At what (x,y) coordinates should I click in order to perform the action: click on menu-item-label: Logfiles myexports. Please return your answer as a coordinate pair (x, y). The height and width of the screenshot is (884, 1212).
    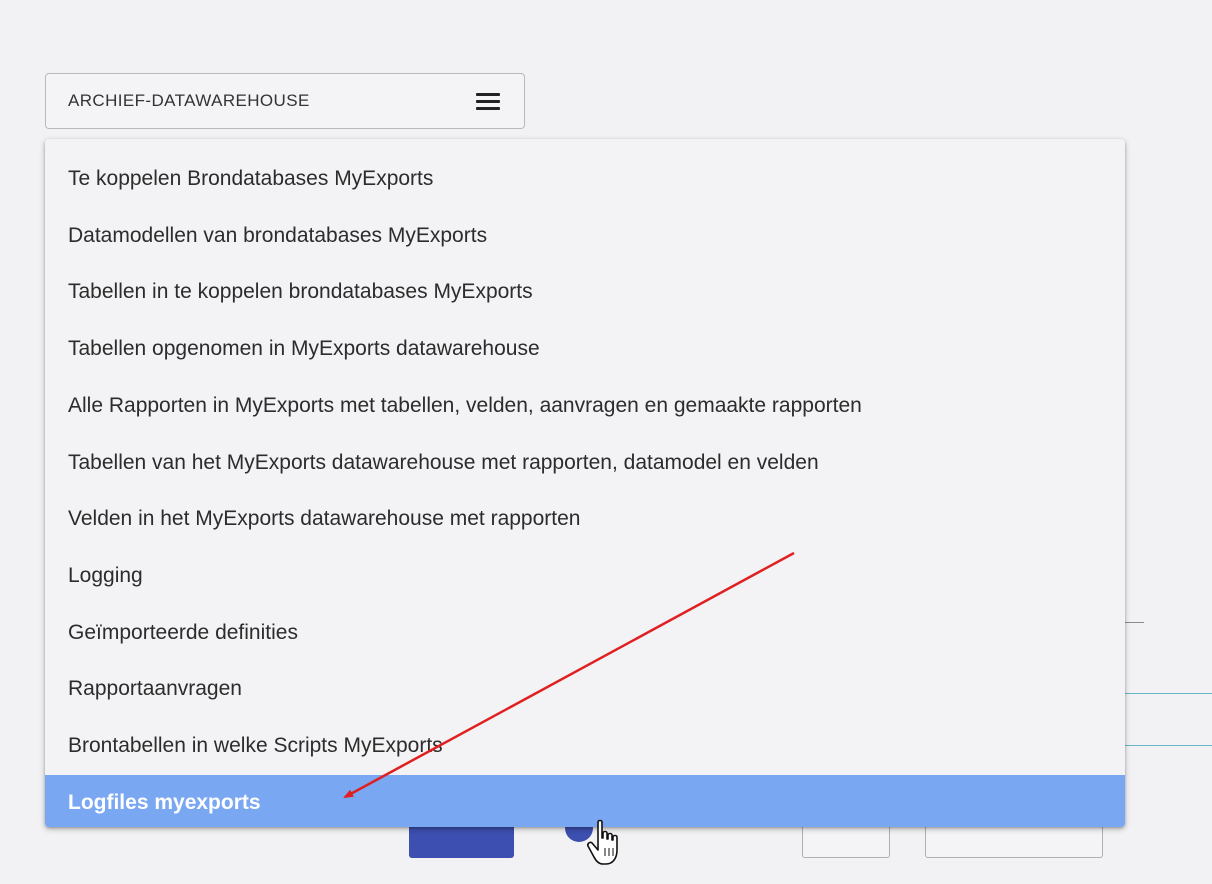
    Looking at the image, I should click on (164, 802).